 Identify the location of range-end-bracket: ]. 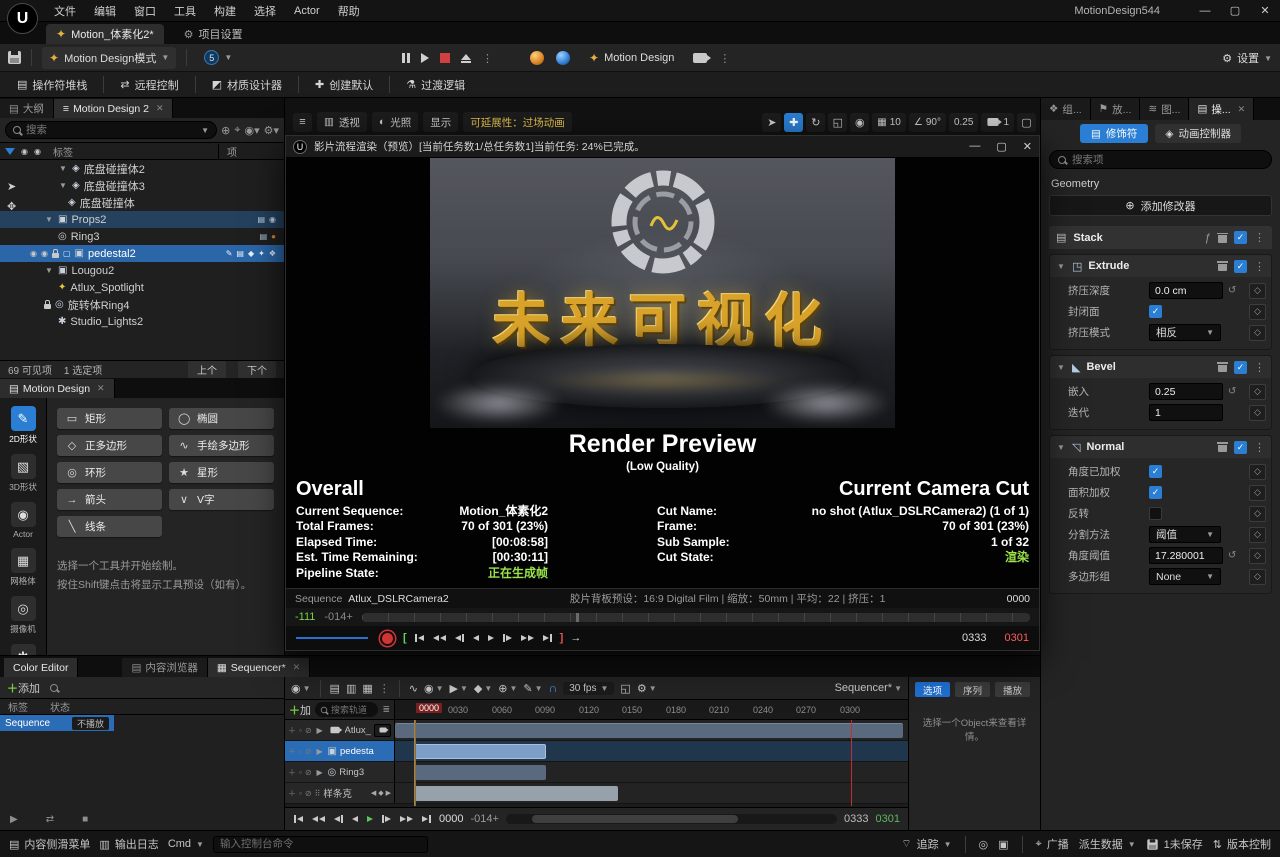
(562, 638).